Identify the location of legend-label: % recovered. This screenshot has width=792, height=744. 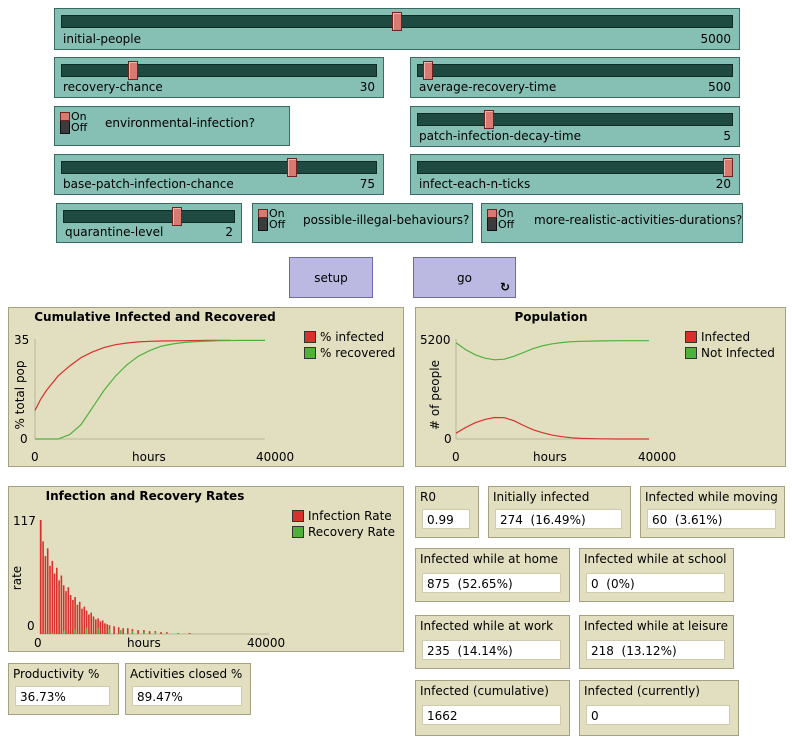
(358, 353).